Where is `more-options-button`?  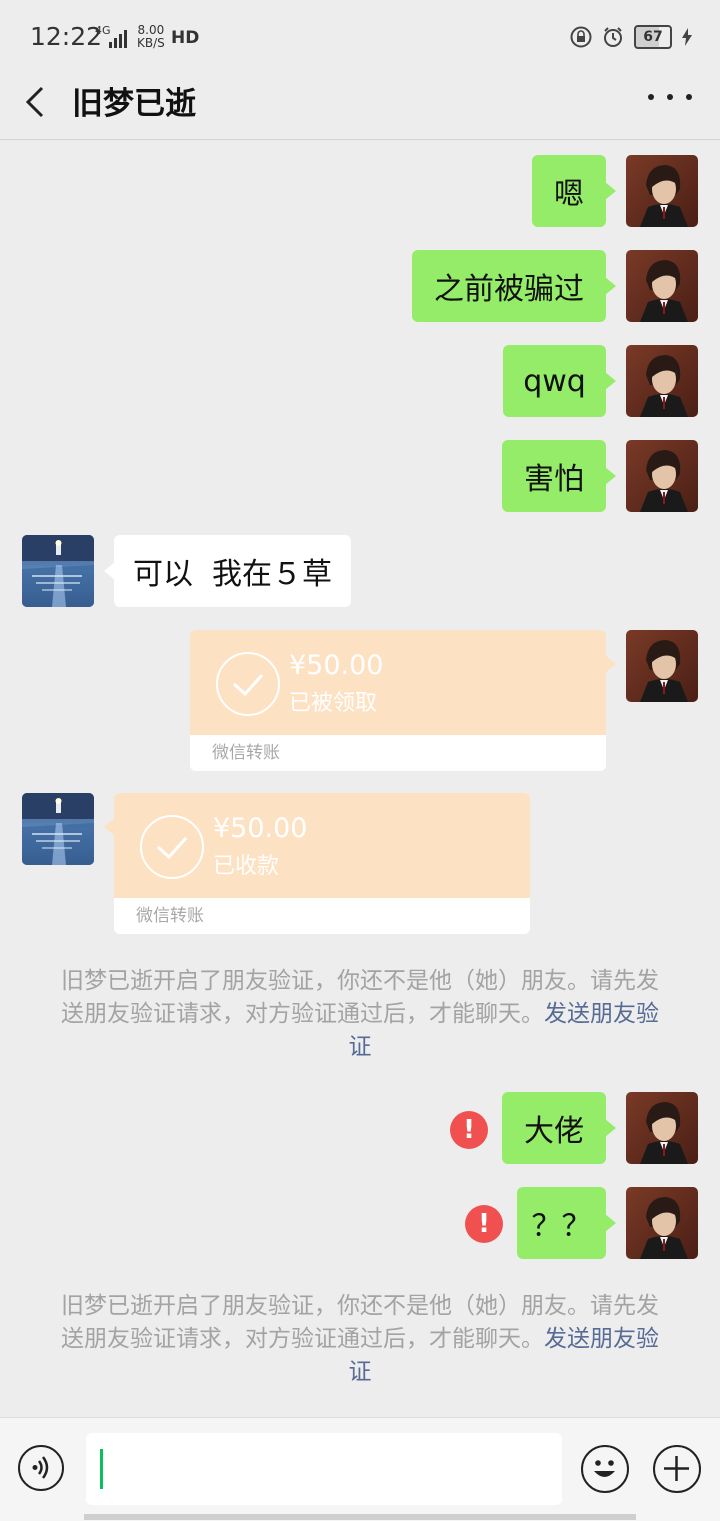 more-options-button is located at coordinates (670, 97).